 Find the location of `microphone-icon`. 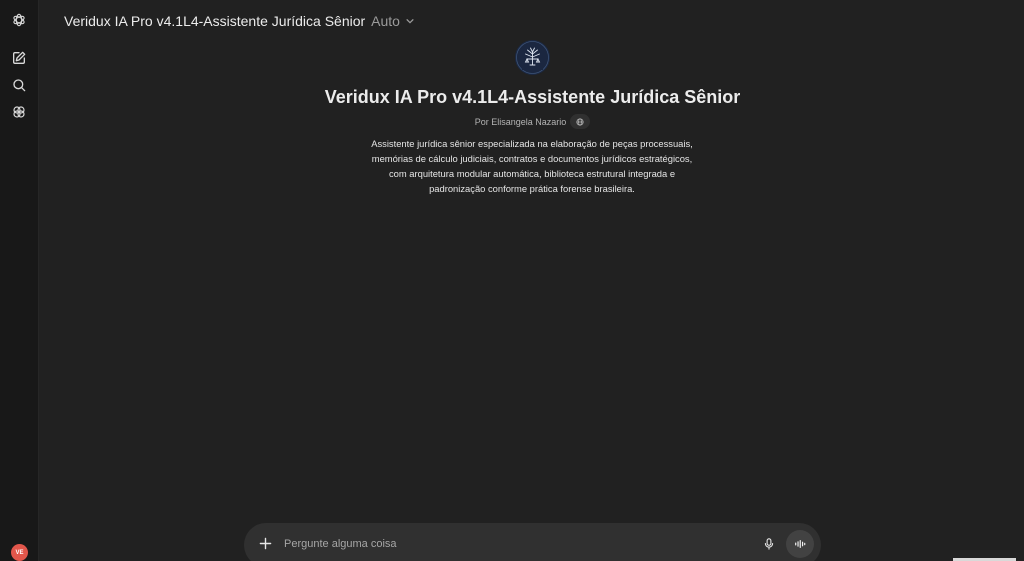

microphone-icon is located at coordinates (769, 544).